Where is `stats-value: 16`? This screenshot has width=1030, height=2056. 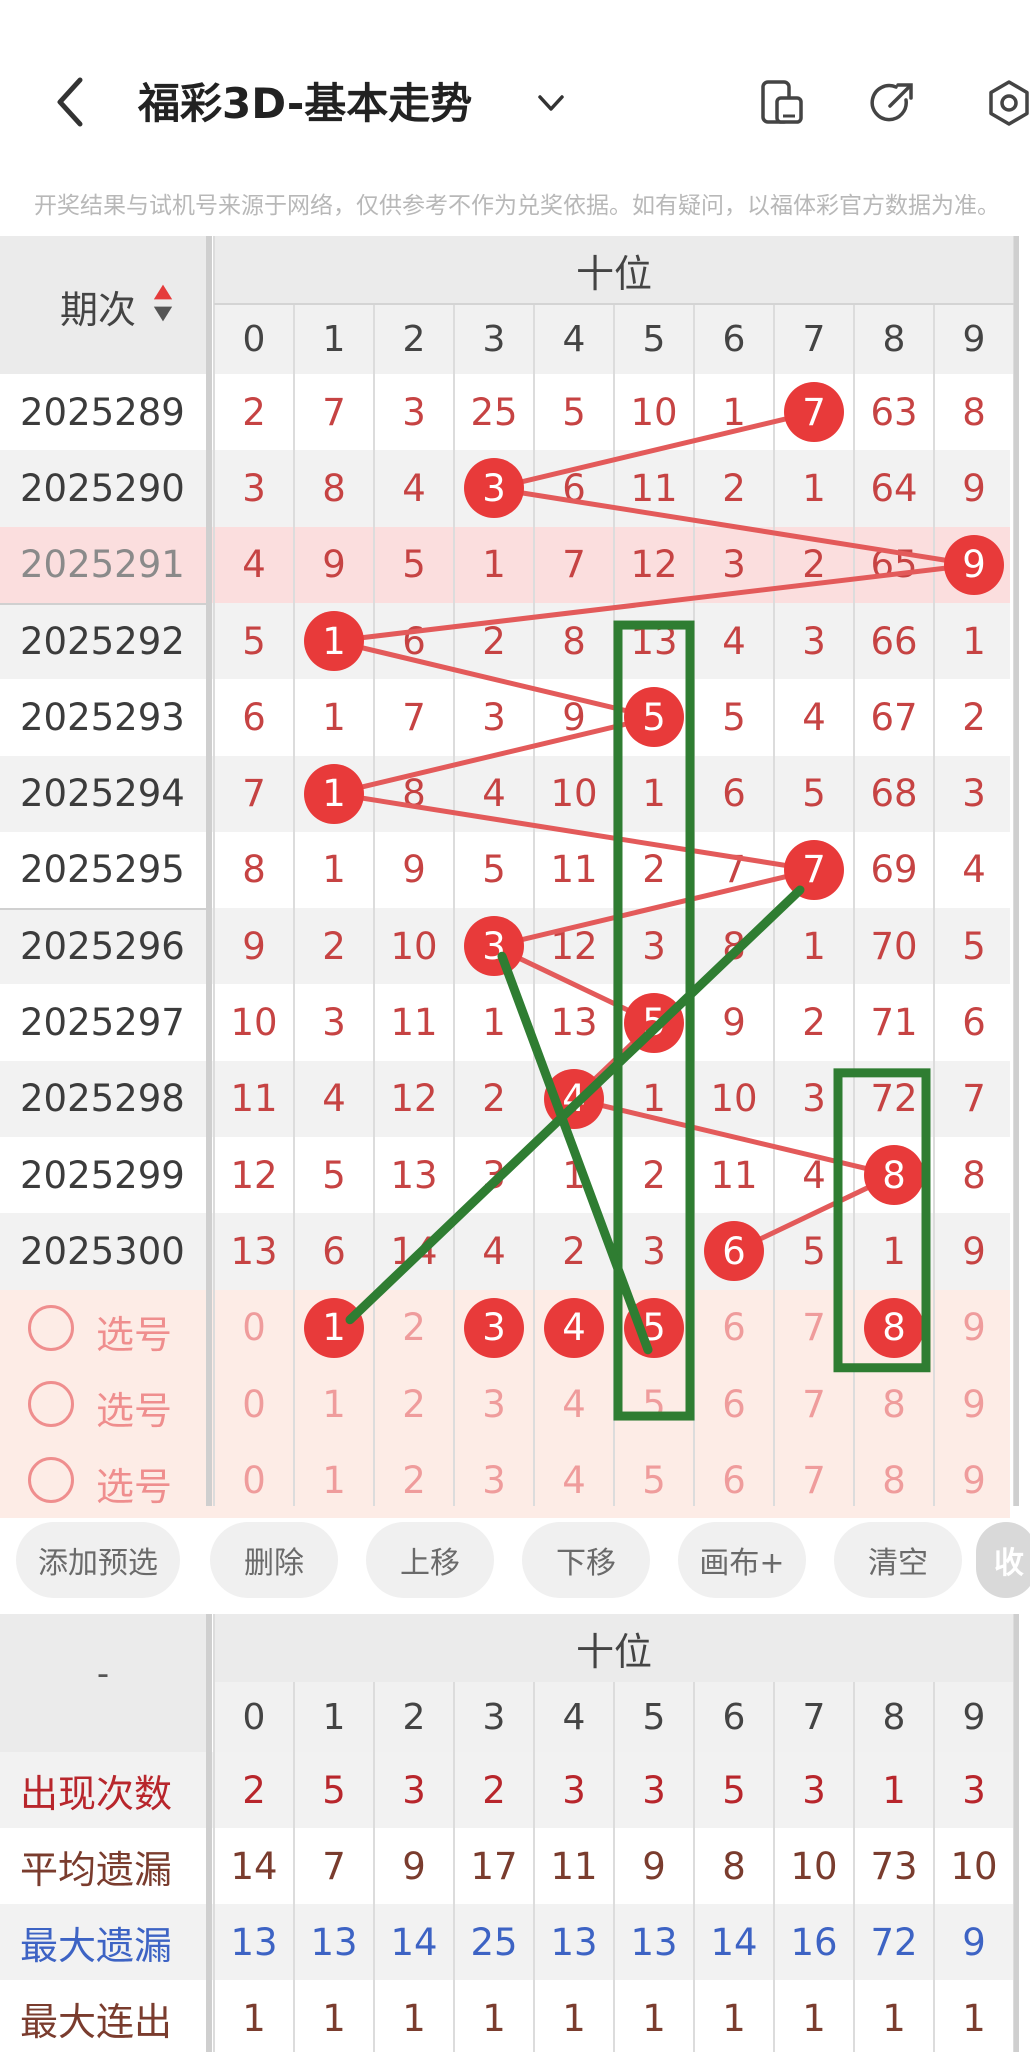 stats-value: 16 is located at coordinates (814, 1942).